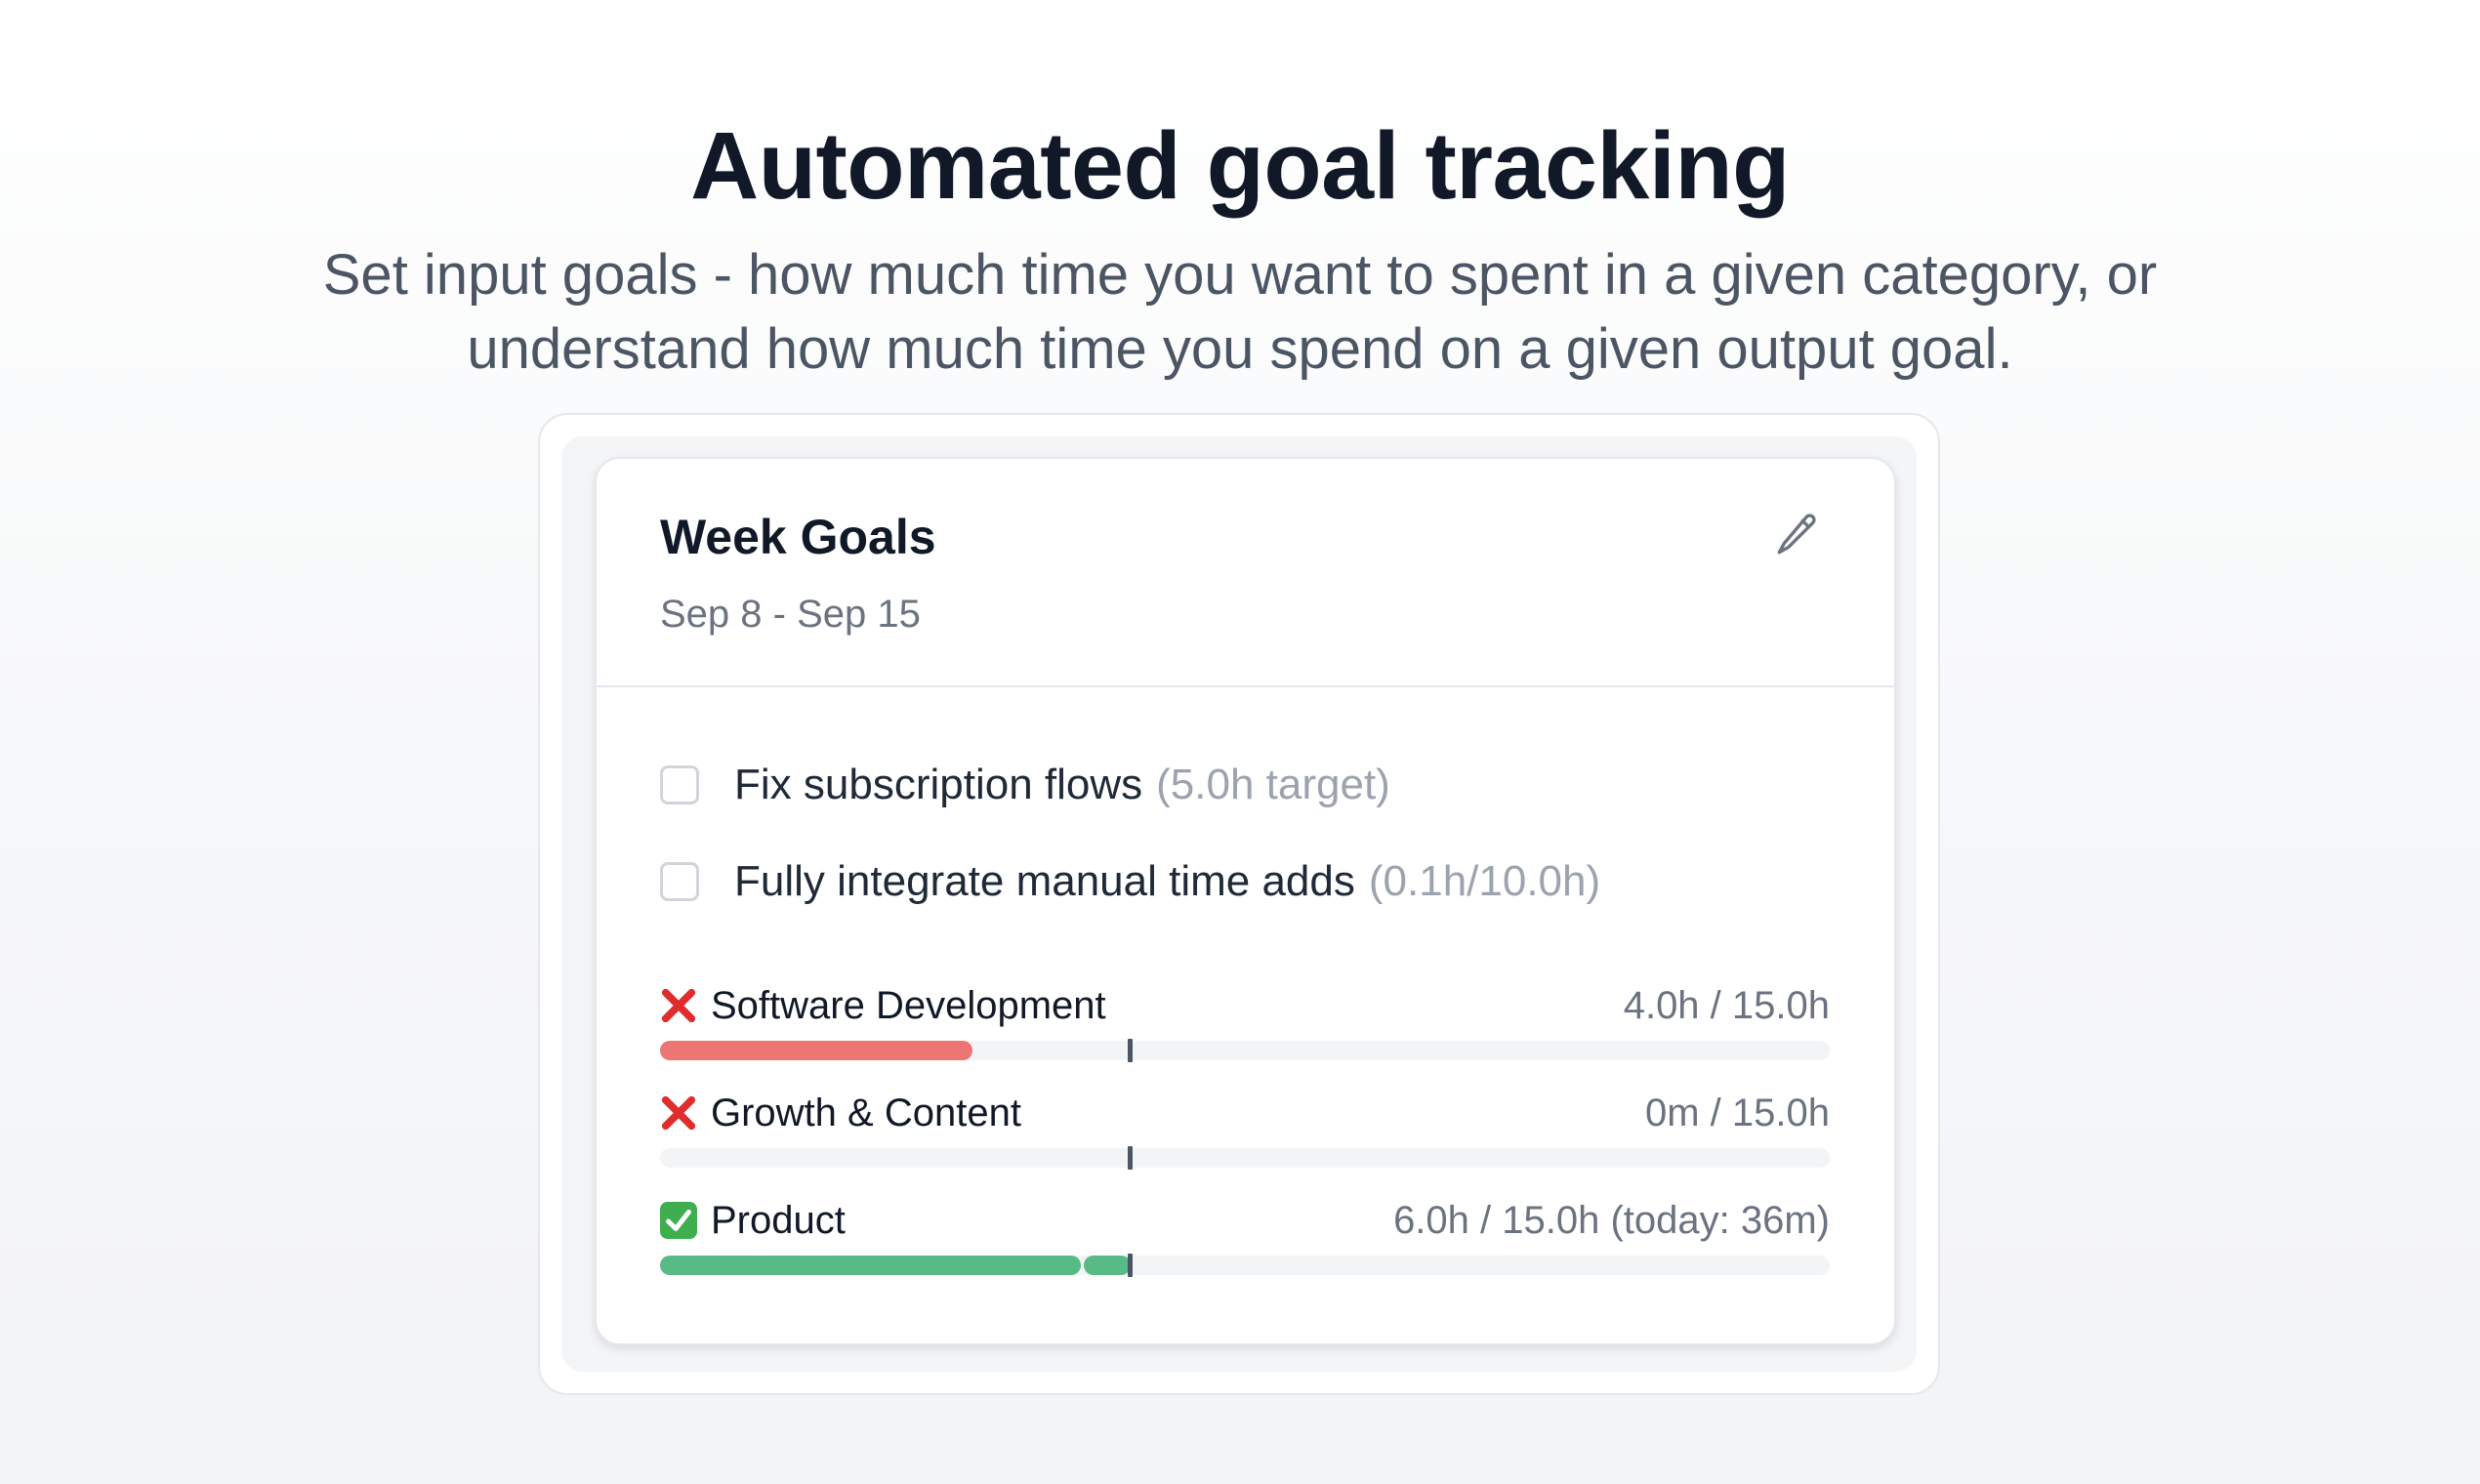 Image resolution: width=2480 pixels, height=1484 pixels. I want to click on check-mark-icon, so click(678, 1221).